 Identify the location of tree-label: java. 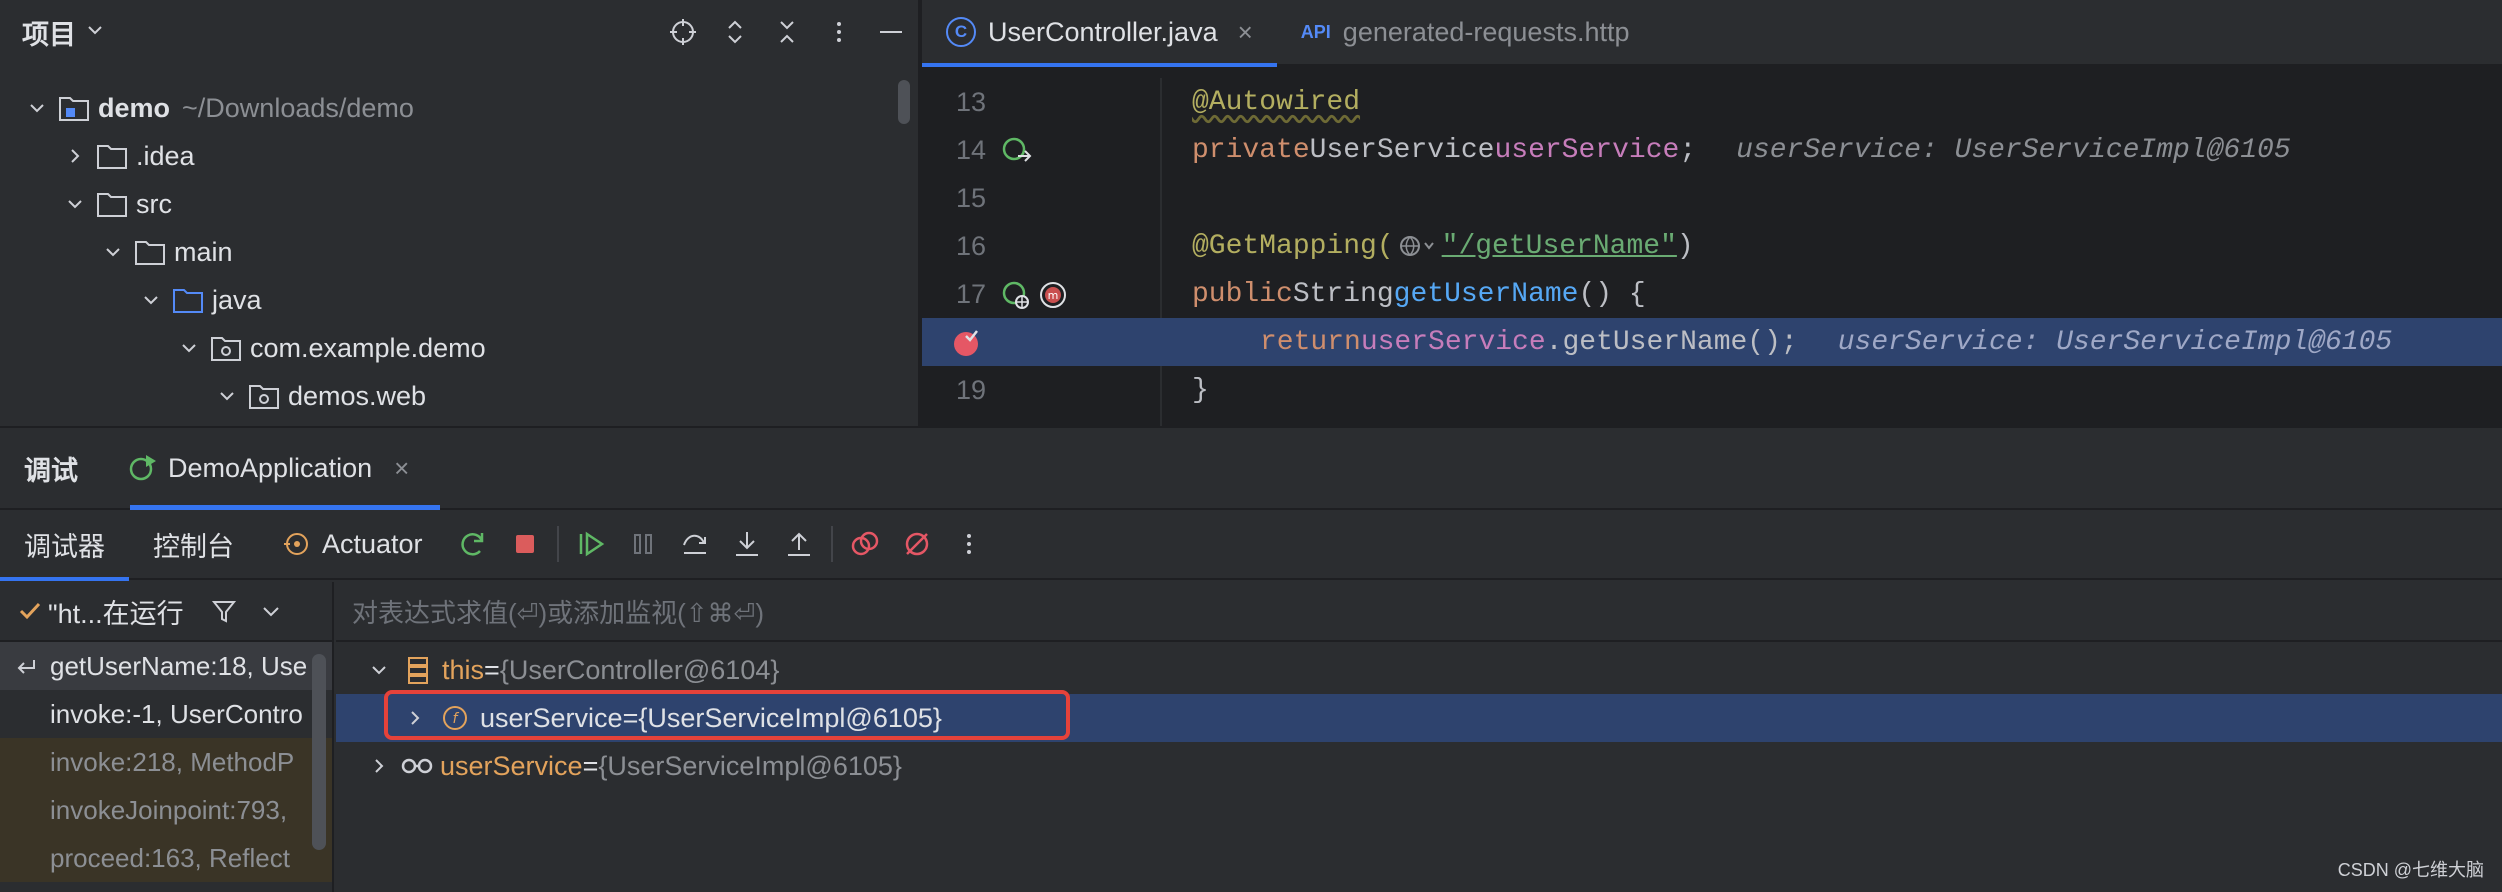
(237, 299).